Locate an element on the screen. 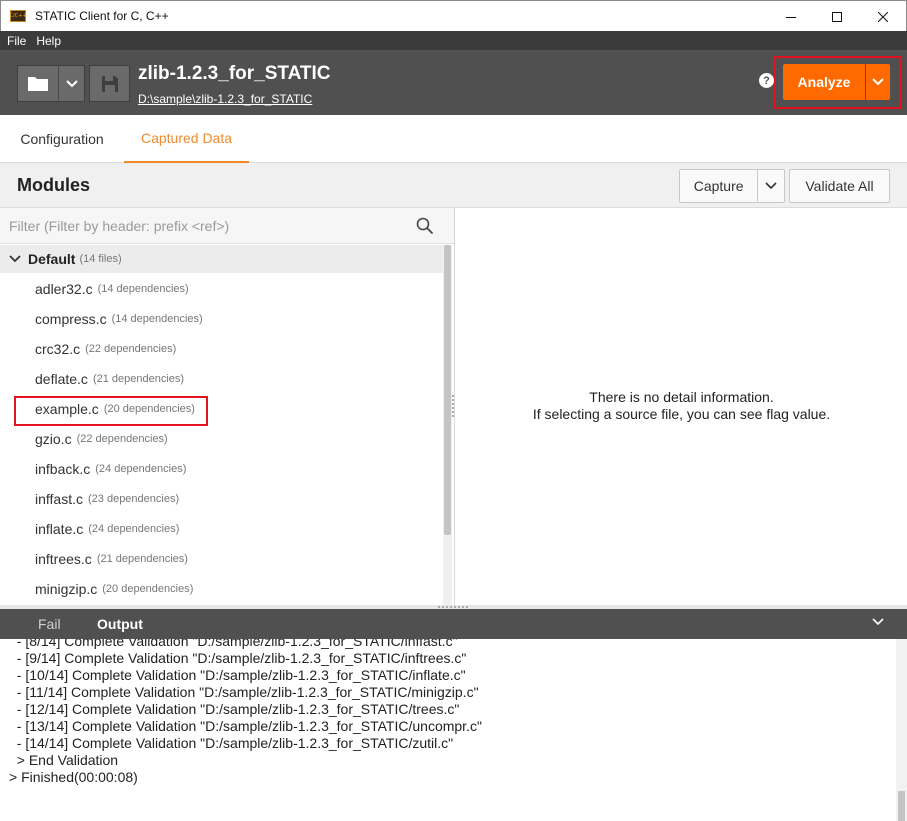 The height and width of the screenshot is (821, 907). file-item: inffast.c (23 dependencies) is located at coordinates (221, 499).